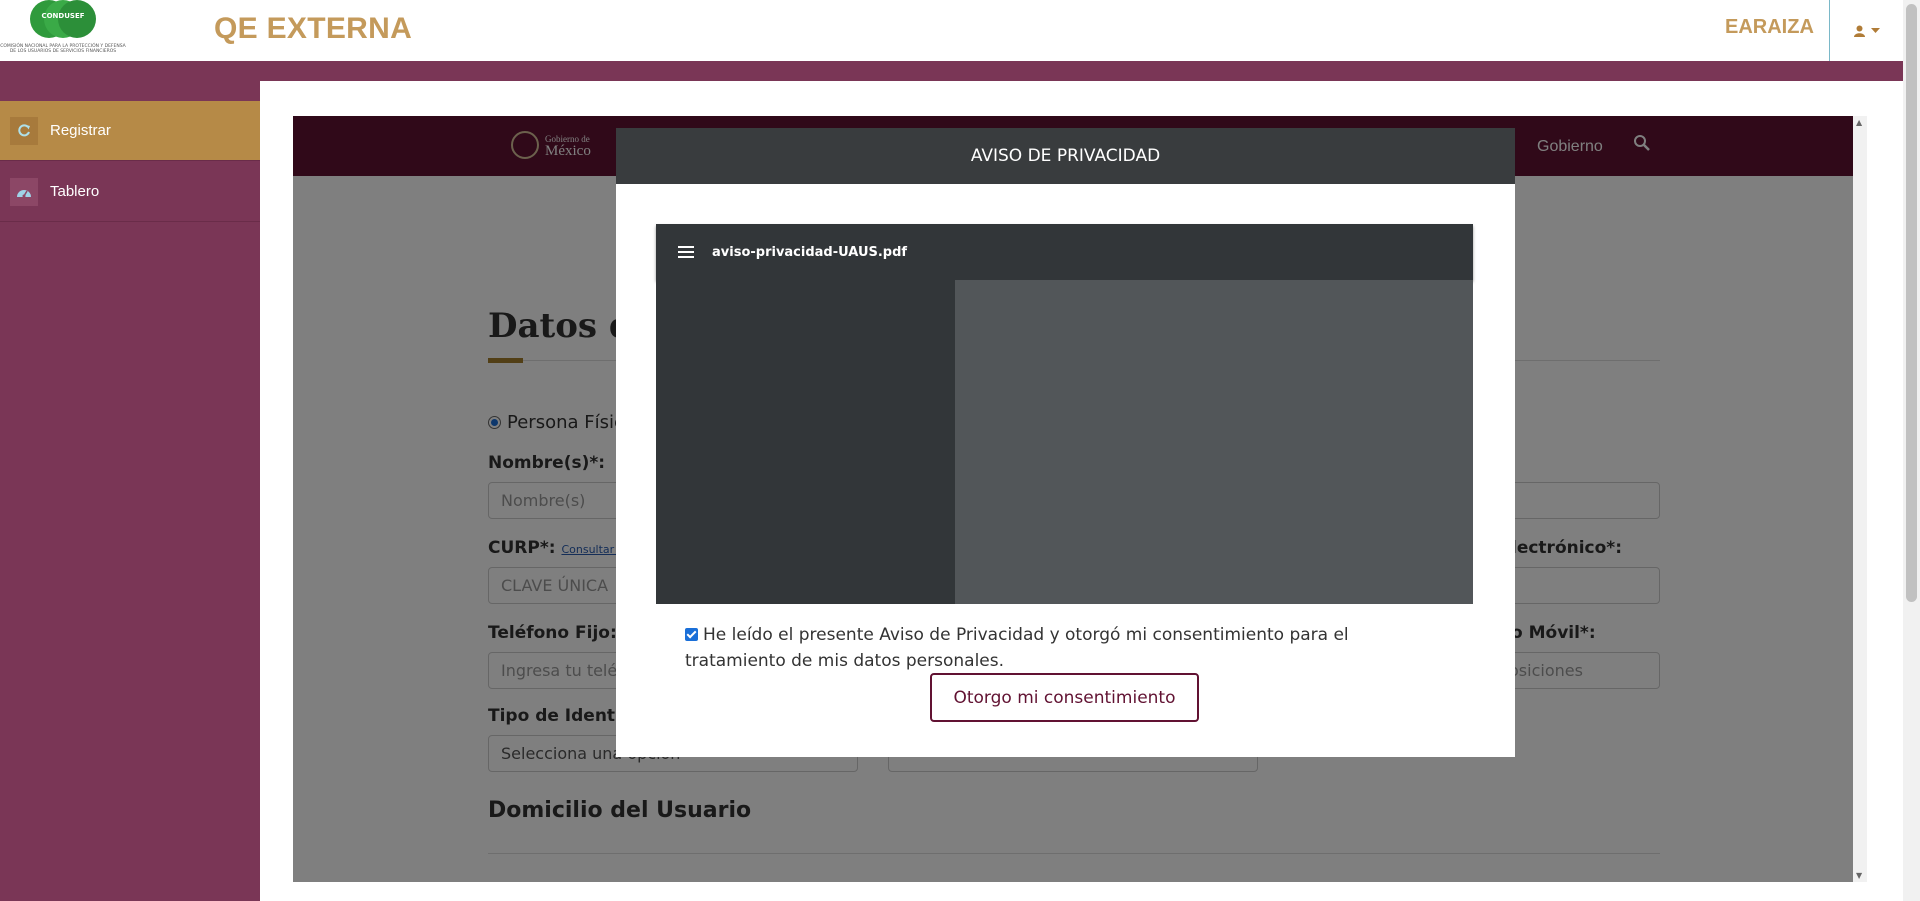  What do you see at coordinates (691, 634) in the screenshot?
I see `consent-checkbox` at bounding box center [691, 634].